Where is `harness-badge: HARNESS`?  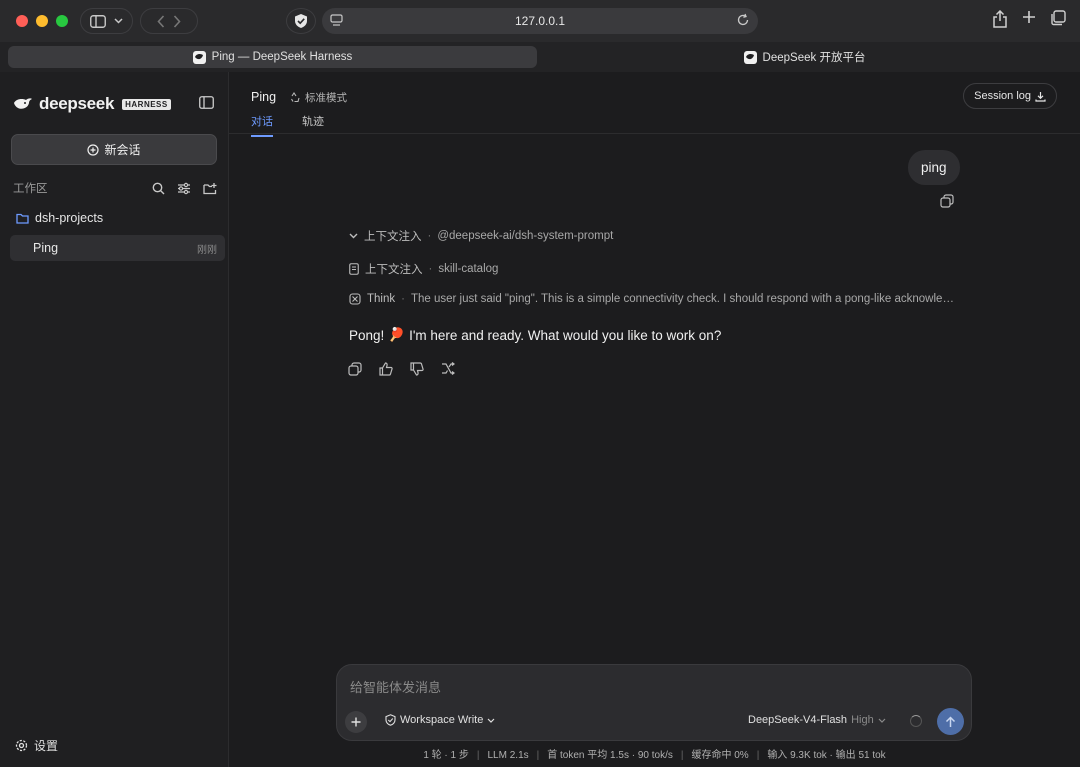 harness-badge: HARNESS is located at coordinates (146, 104).